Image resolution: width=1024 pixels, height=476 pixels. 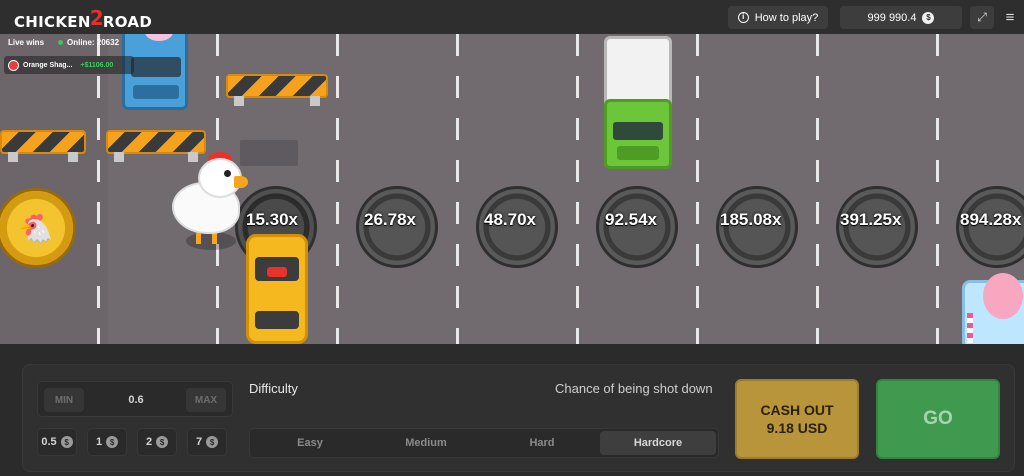 I want to click on ice-cream-truck, so click(x=993, y=308).